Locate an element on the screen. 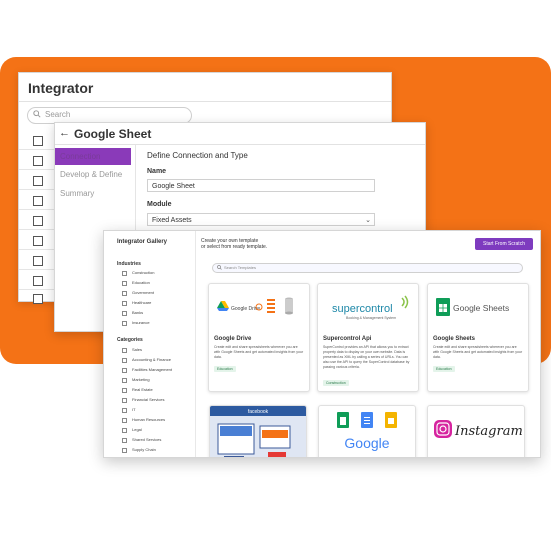  sheet-title: Google Sheet is located at coordinates (113, 134).